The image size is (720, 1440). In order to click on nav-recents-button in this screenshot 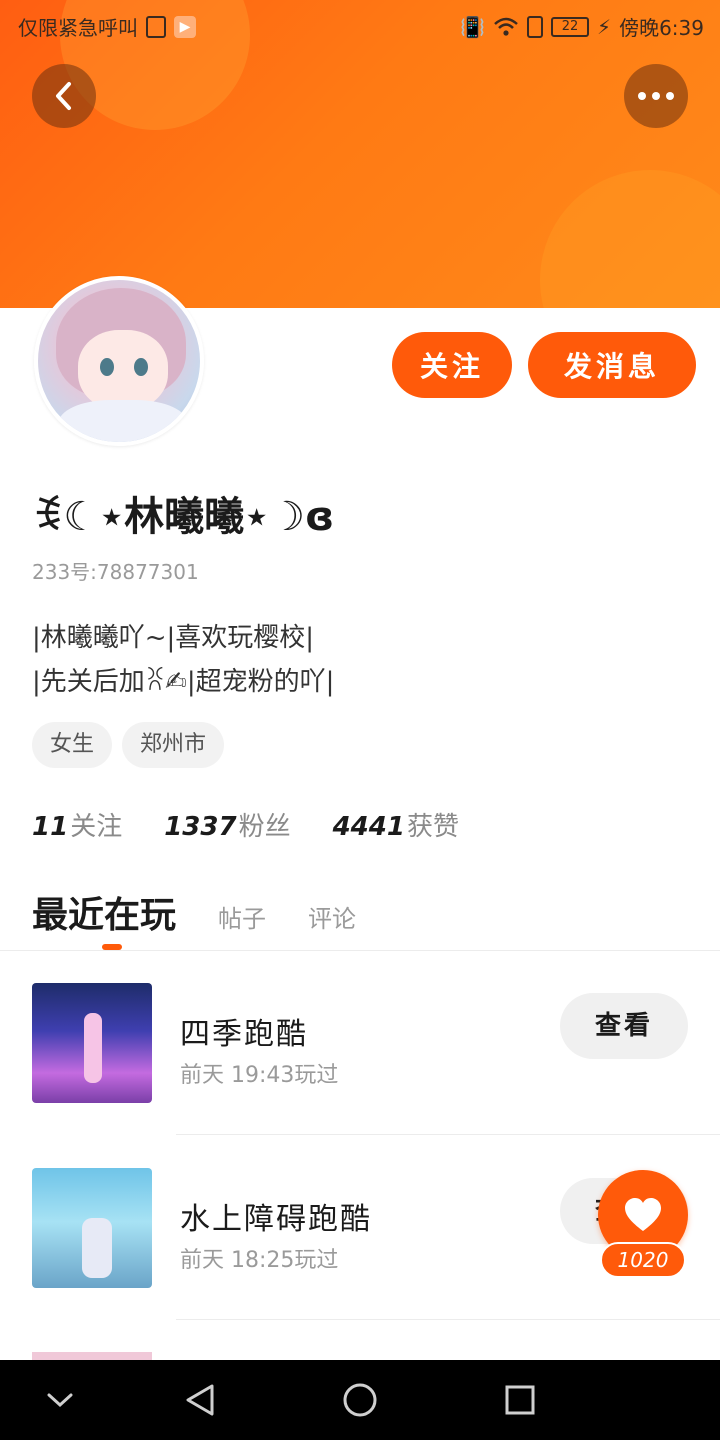, I will do `click(520, 1400)`.